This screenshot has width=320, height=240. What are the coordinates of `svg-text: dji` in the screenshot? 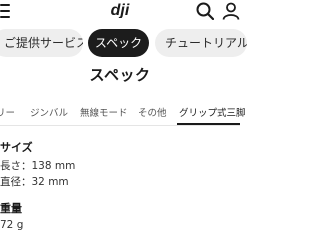 It's located at (120, 10).